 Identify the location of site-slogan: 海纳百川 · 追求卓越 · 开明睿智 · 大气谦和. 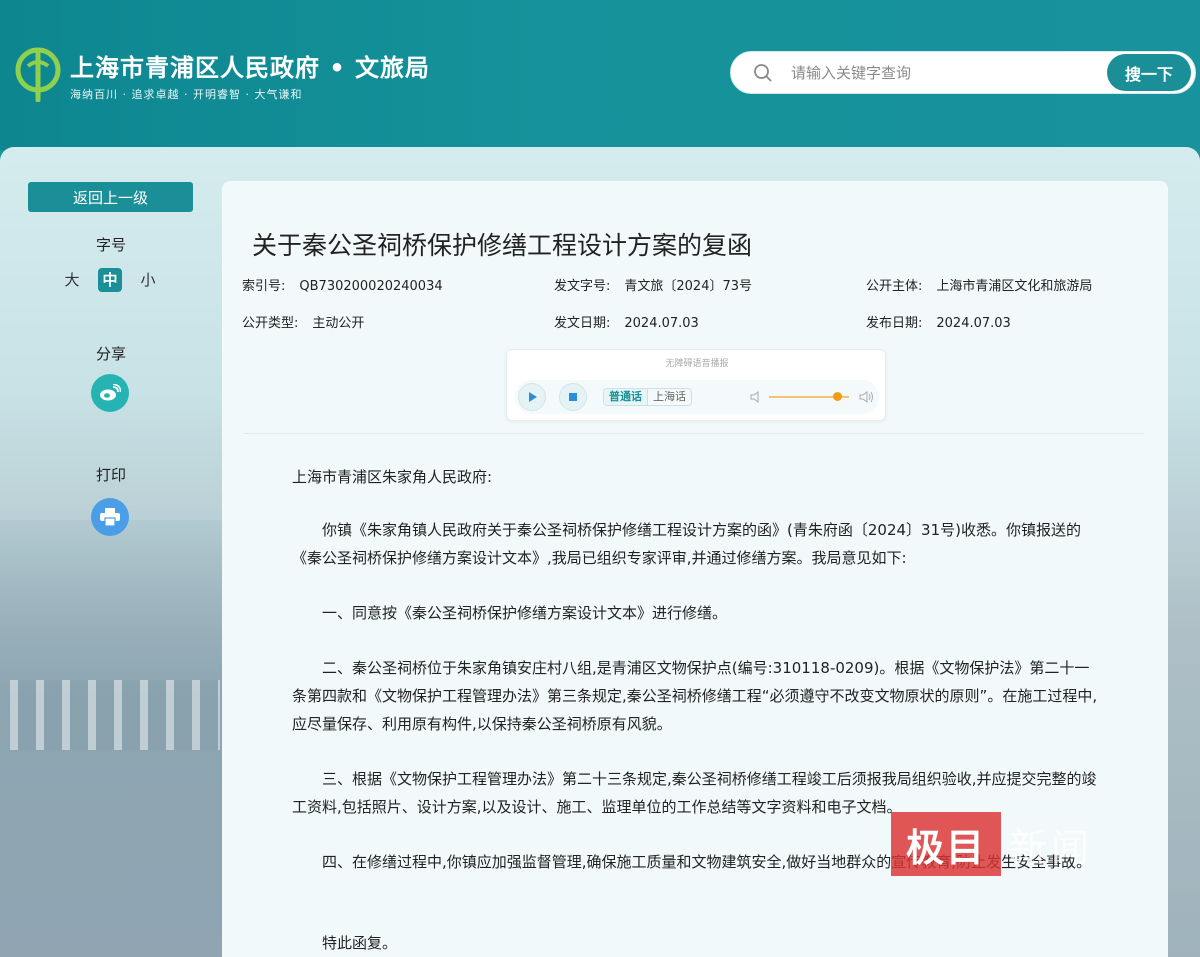
(186, 94).